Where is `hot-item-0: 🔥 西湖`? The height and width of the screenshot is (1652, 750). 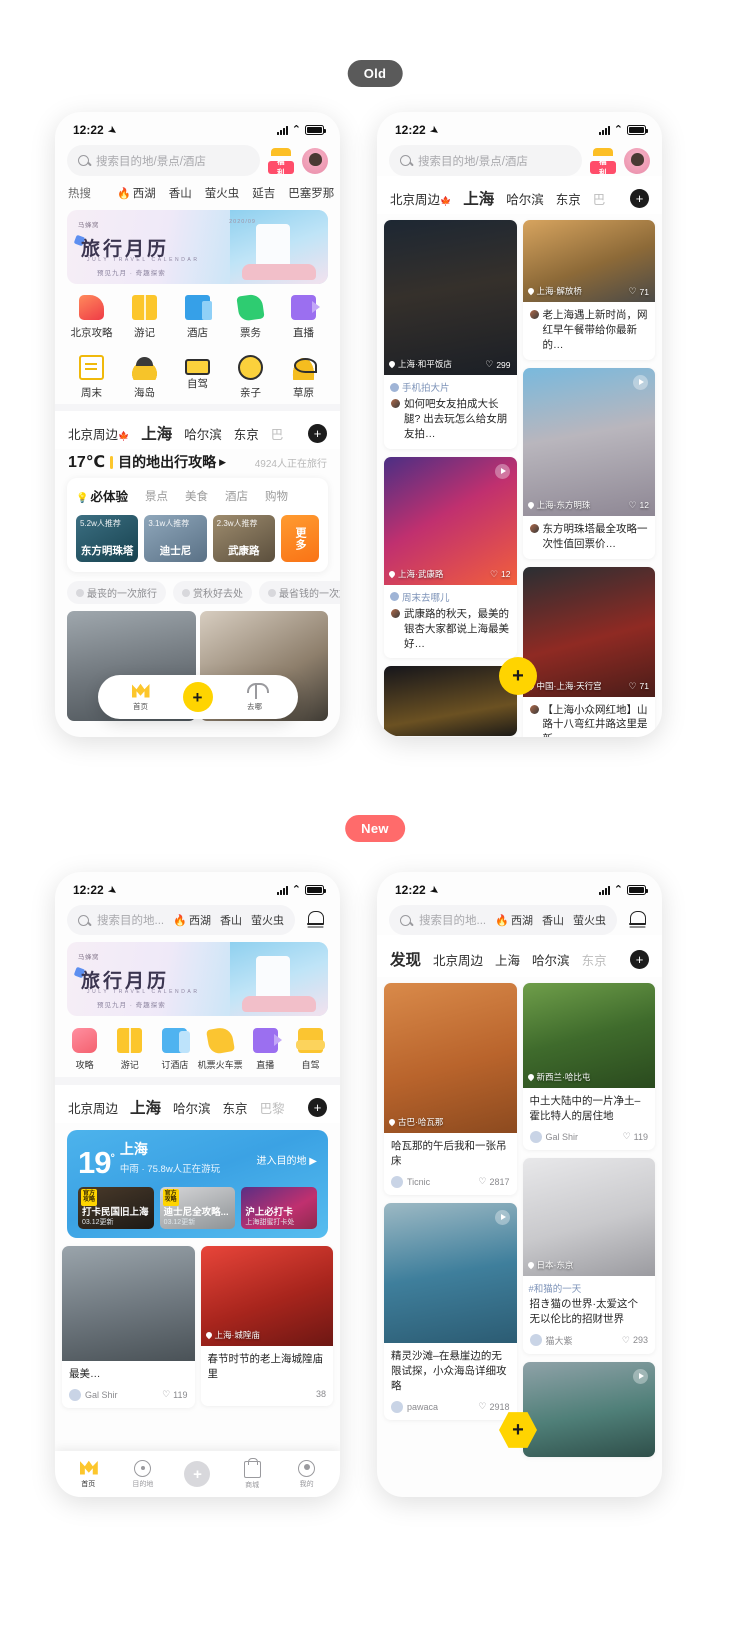
hot-item-0: 🔥 西湖 is located at coordinates (136, 193).